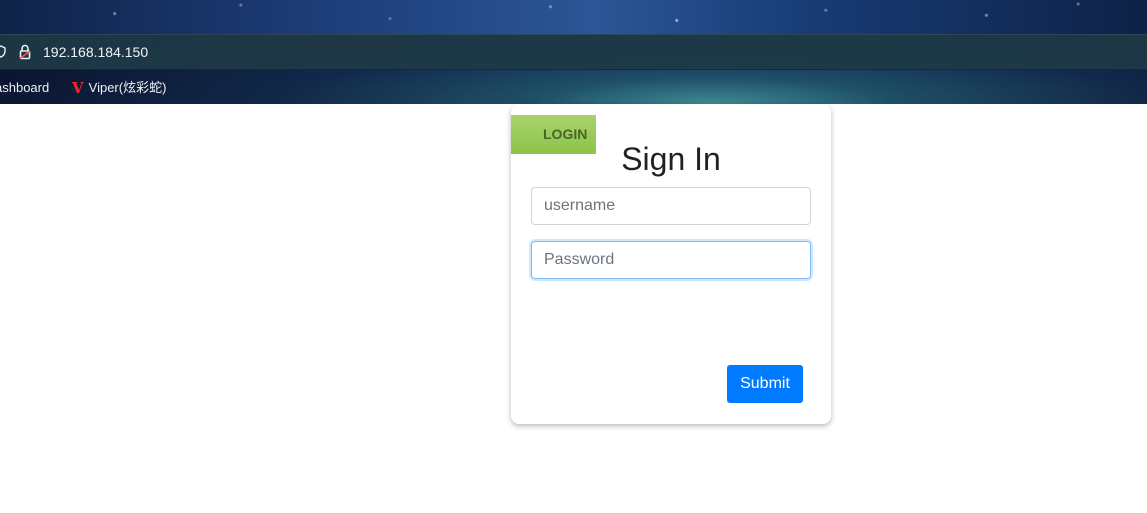  I want to click on bookmarks-bar: ashboard V Viper(炫彩蛇), so click(573, 87).